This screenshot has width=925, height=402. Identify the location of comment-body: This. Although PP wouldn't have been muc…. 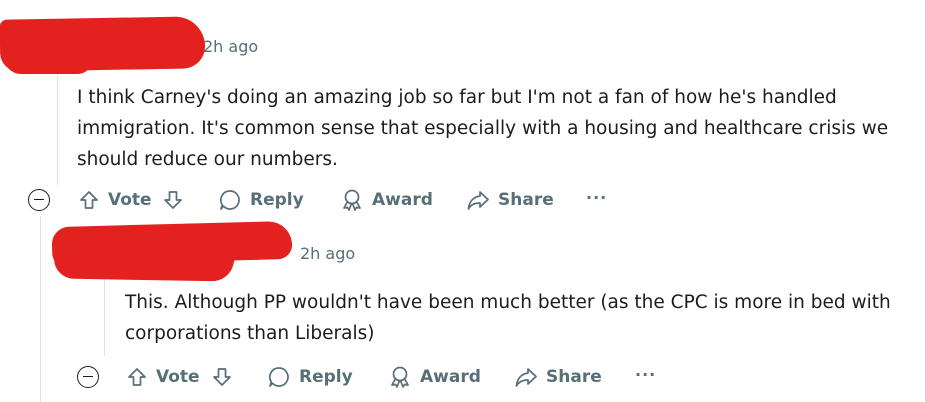
(508, 318).